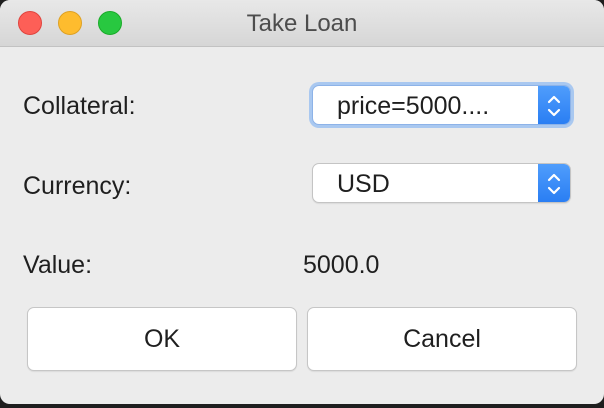  Describe the element at coordinates (441, 183) in the screenshot. I see `currency-select: USD` at that location.